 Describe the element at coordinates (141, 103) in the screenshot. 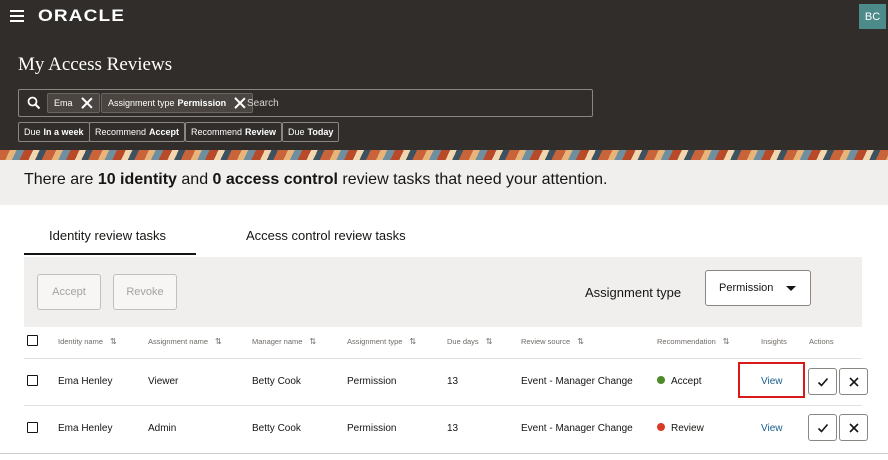

I see `chip-label: Assignment type` at that location.